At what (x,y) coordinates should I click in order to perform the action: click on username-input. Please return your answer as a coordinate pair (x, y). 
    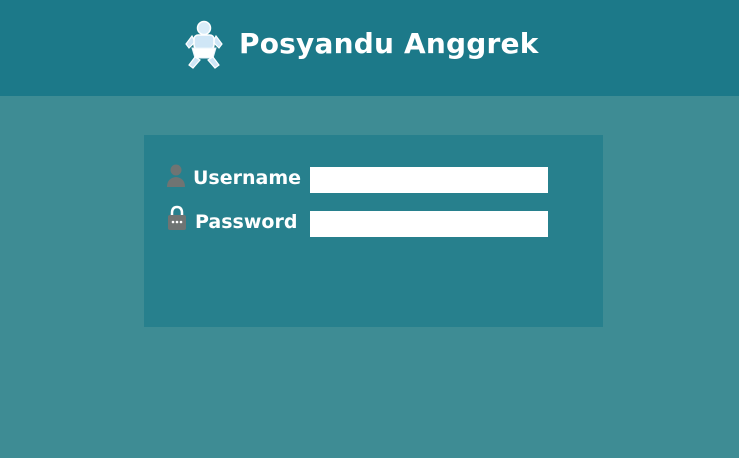
    Looking at the image, I should click on (429, 180).